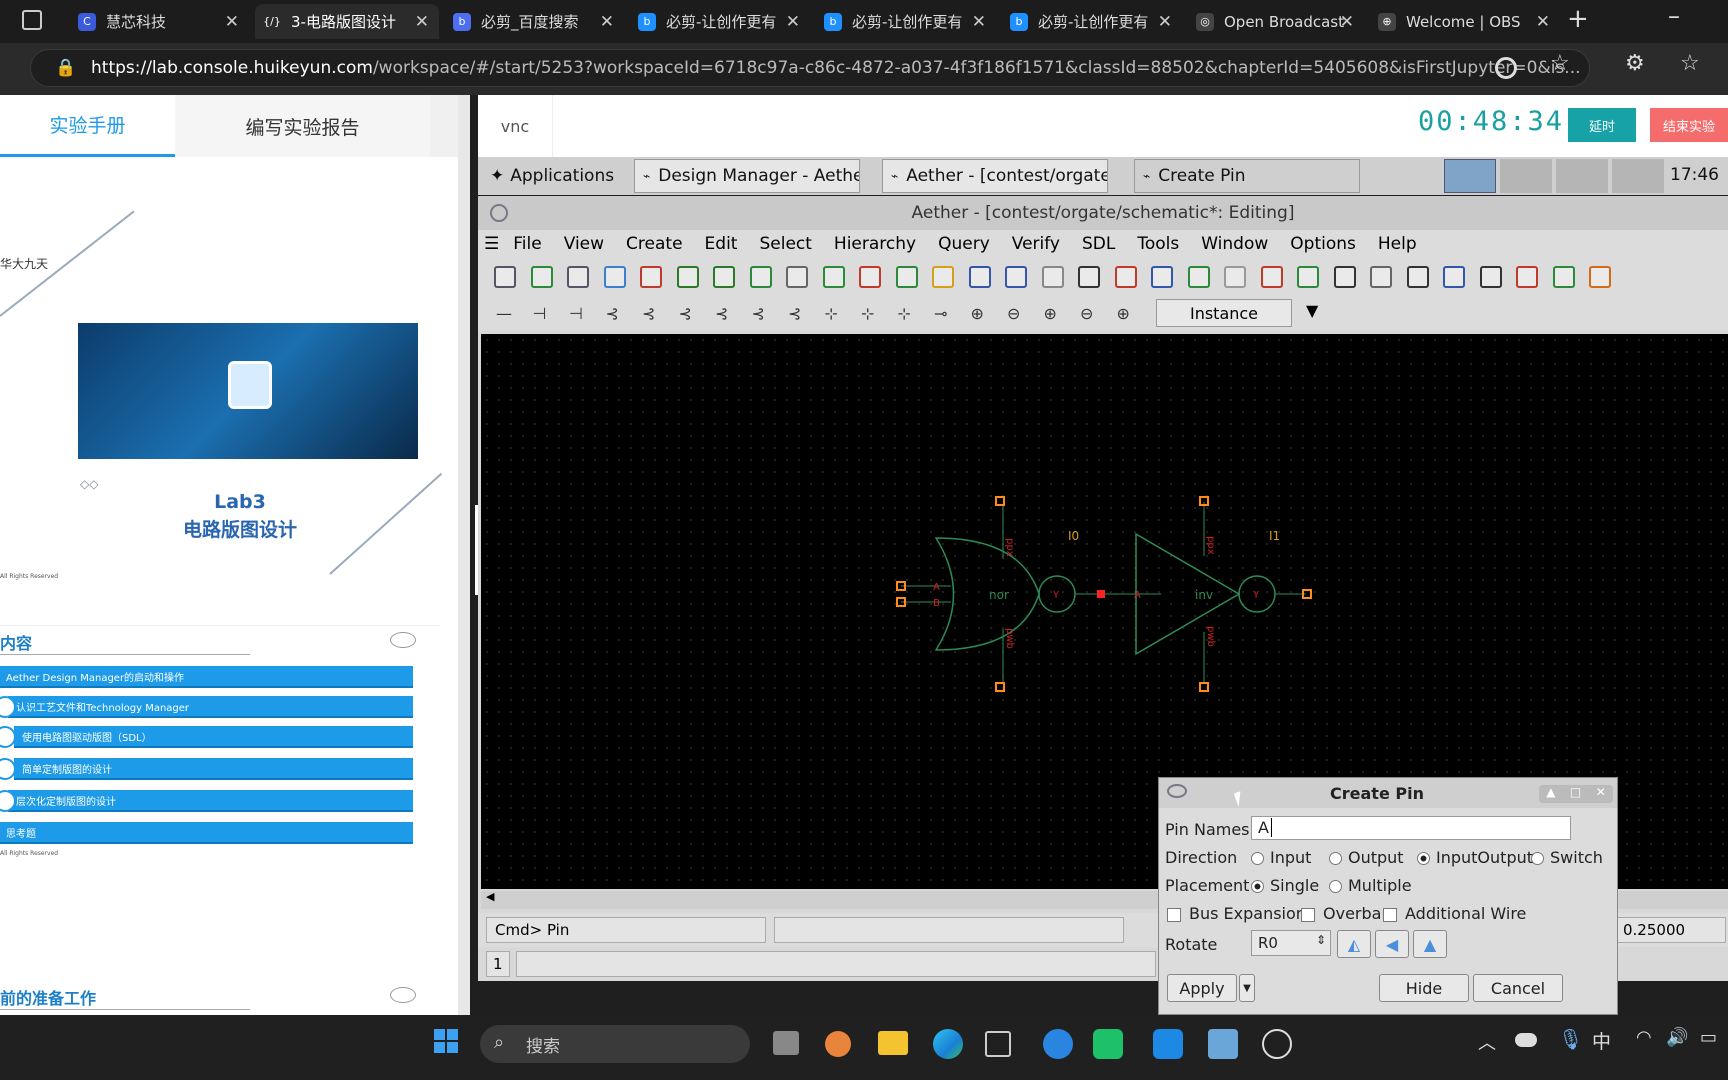 The height and width of the screenshot is (1080, 1728). Describe the element at coordinates (490, 896) in the screenshot. I see `scroll-left-icon: ◀` at that location.